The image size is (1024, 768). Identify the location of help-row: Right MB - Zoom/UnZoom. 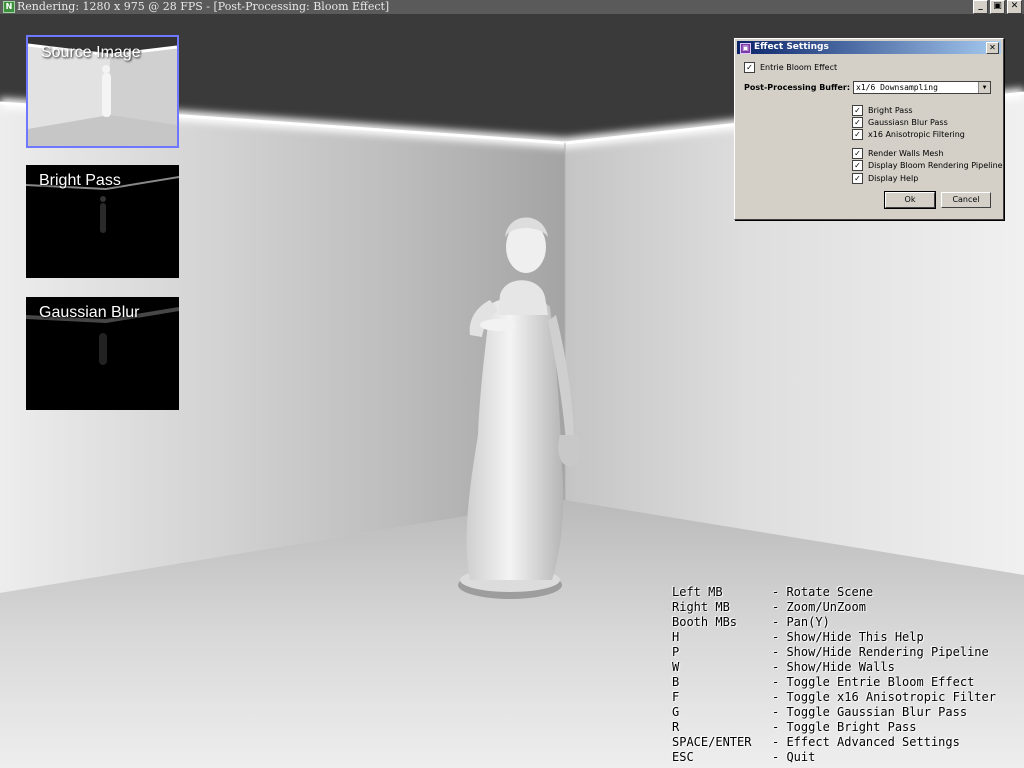
(834, 607).